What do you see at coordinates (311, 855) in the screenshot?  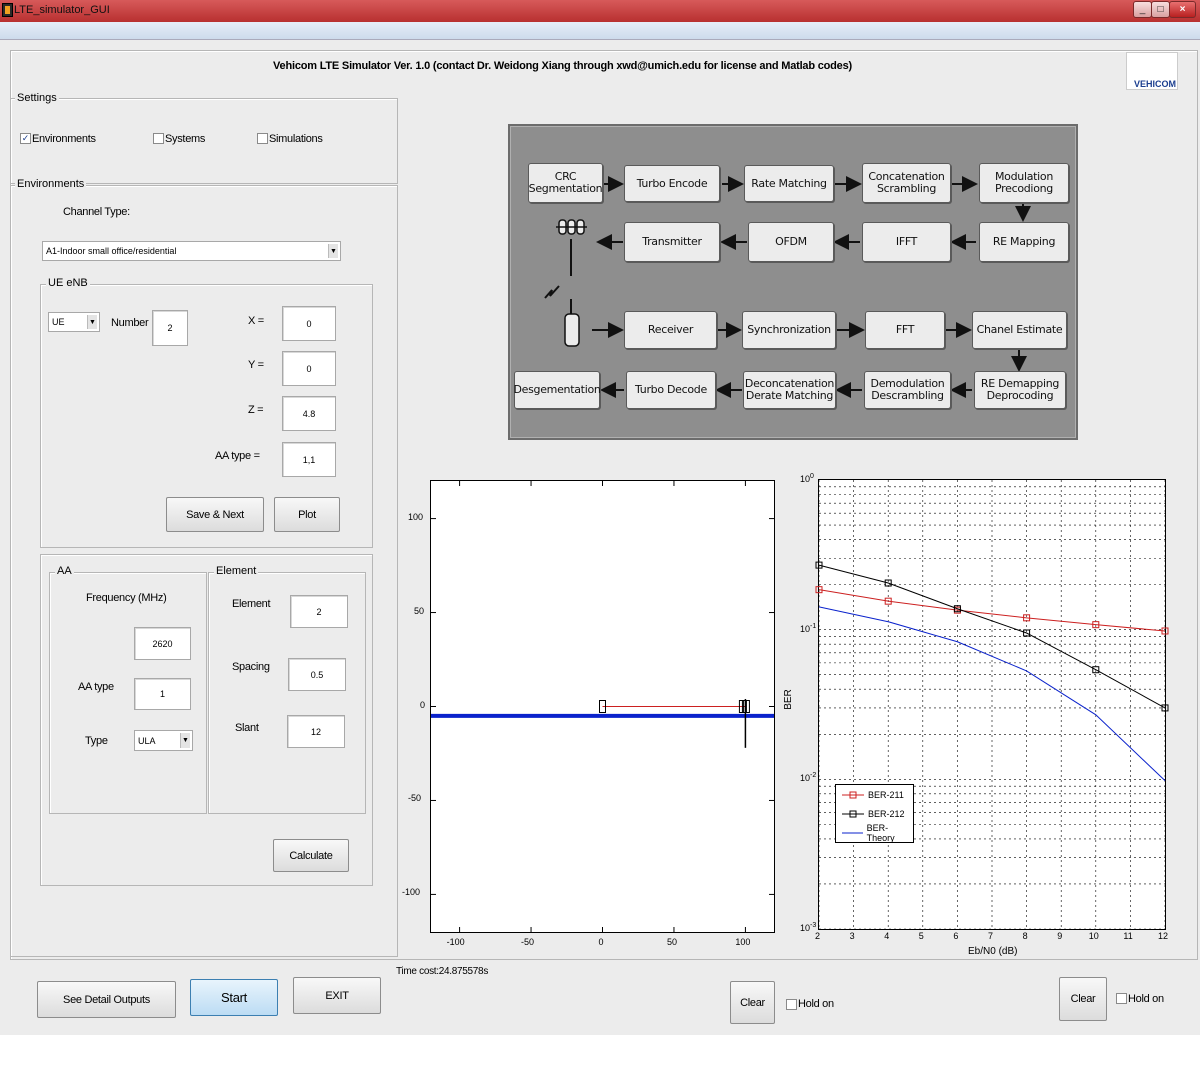 I see `calculate-button: Calculate` at bounding box center [311, 855].